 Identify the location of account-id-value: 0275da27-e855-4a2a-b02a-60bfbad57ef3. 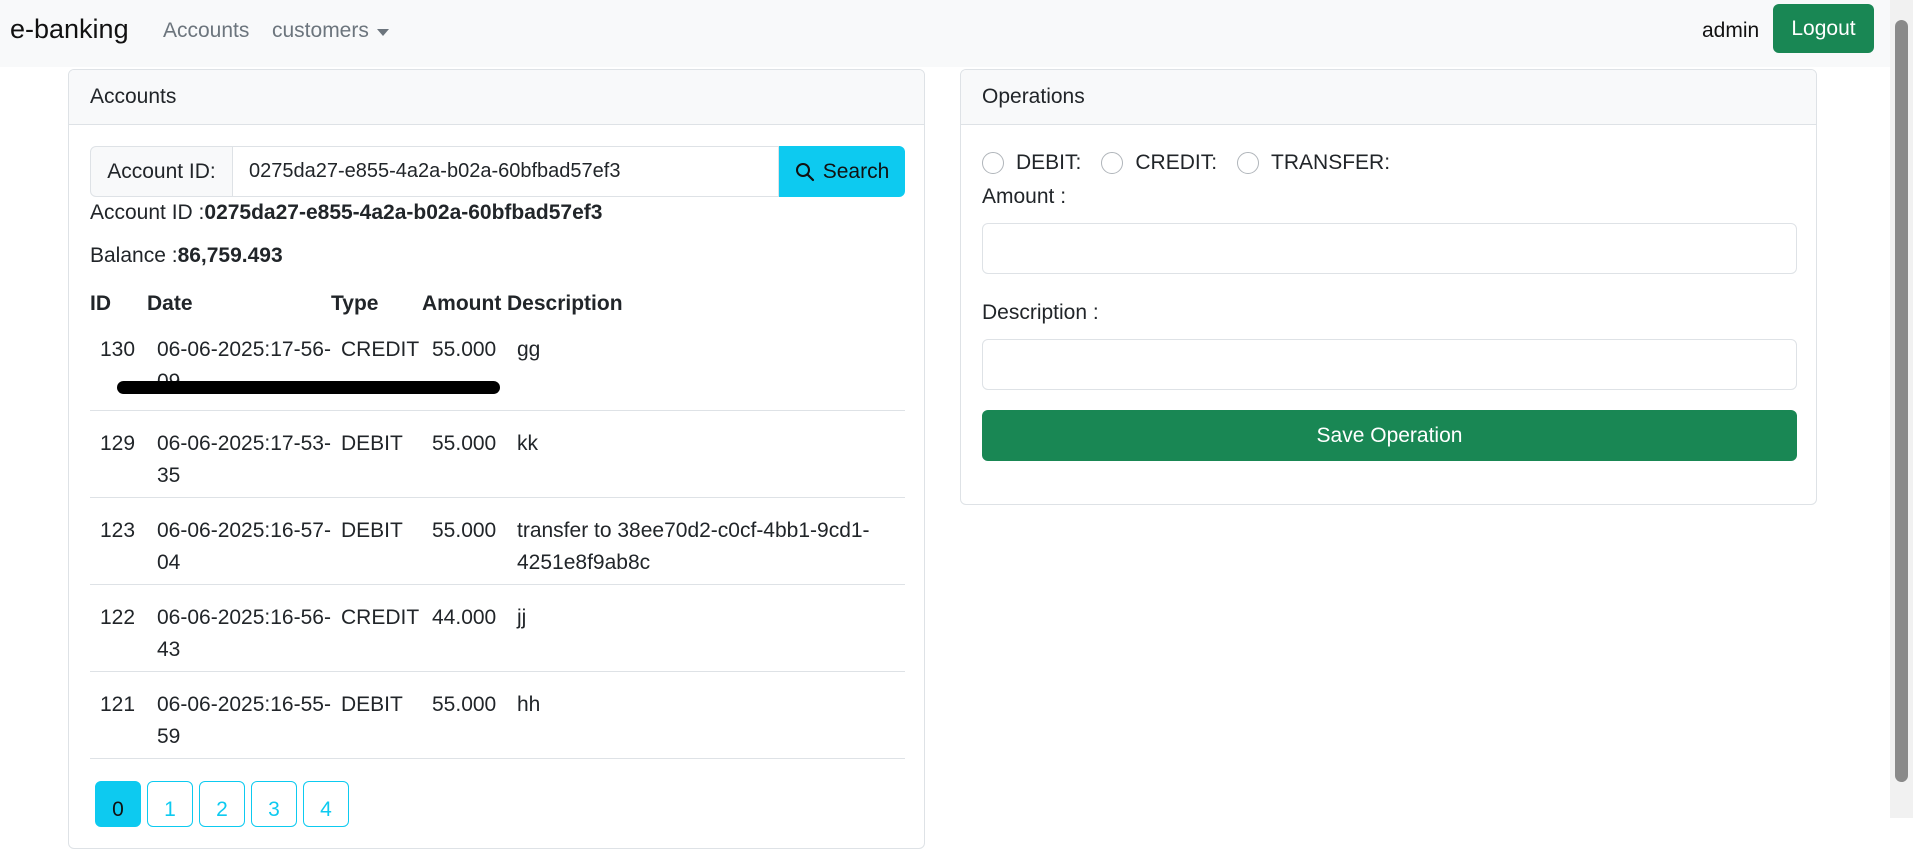
(403, 212).